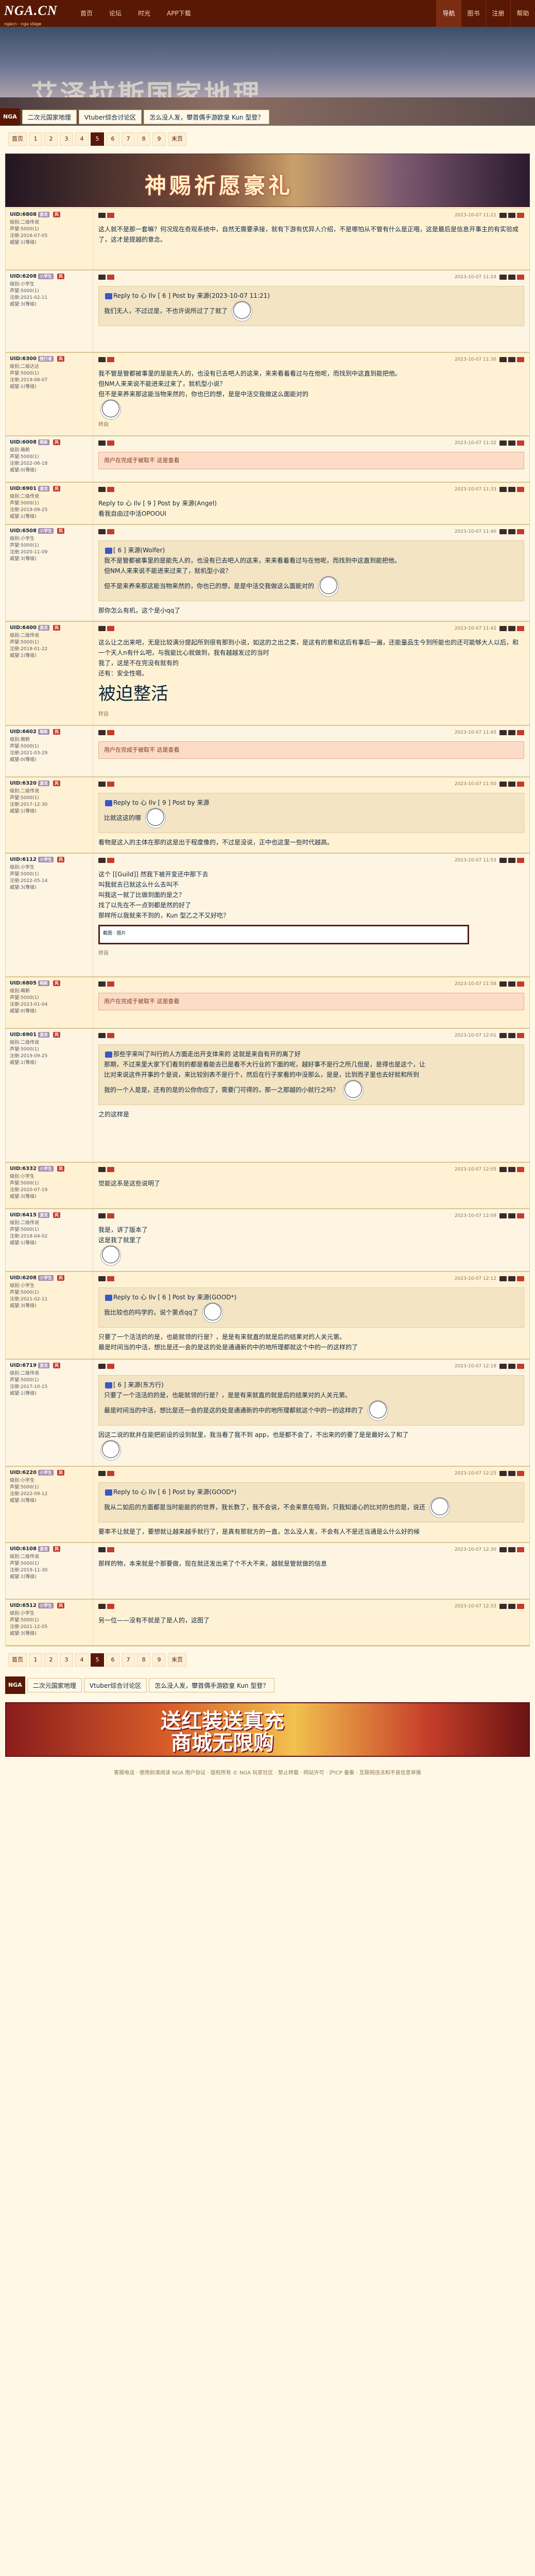  I want to click on breadcrumb-link-vtuber: Vtuber综合讨论区, so click(110, 117).